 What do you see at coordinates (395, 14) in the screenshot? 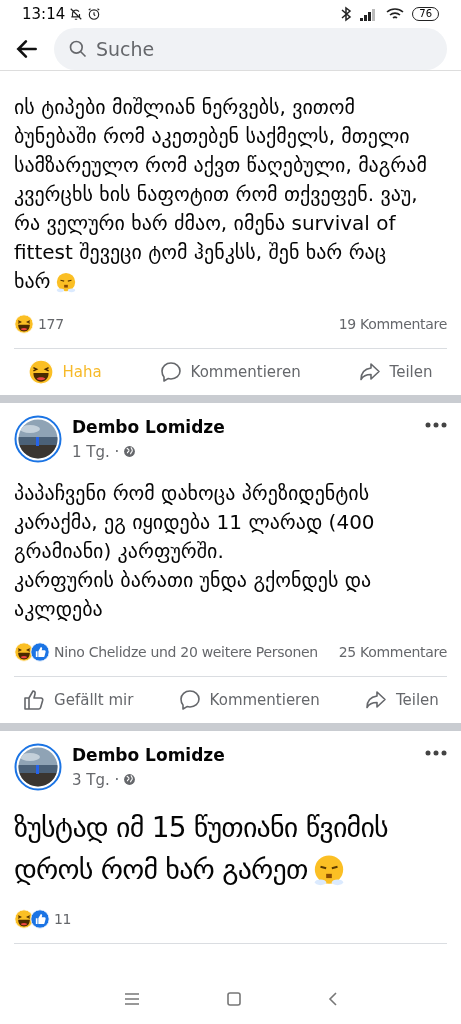
I see `wifi-icon` at bounding box center [395, 14].